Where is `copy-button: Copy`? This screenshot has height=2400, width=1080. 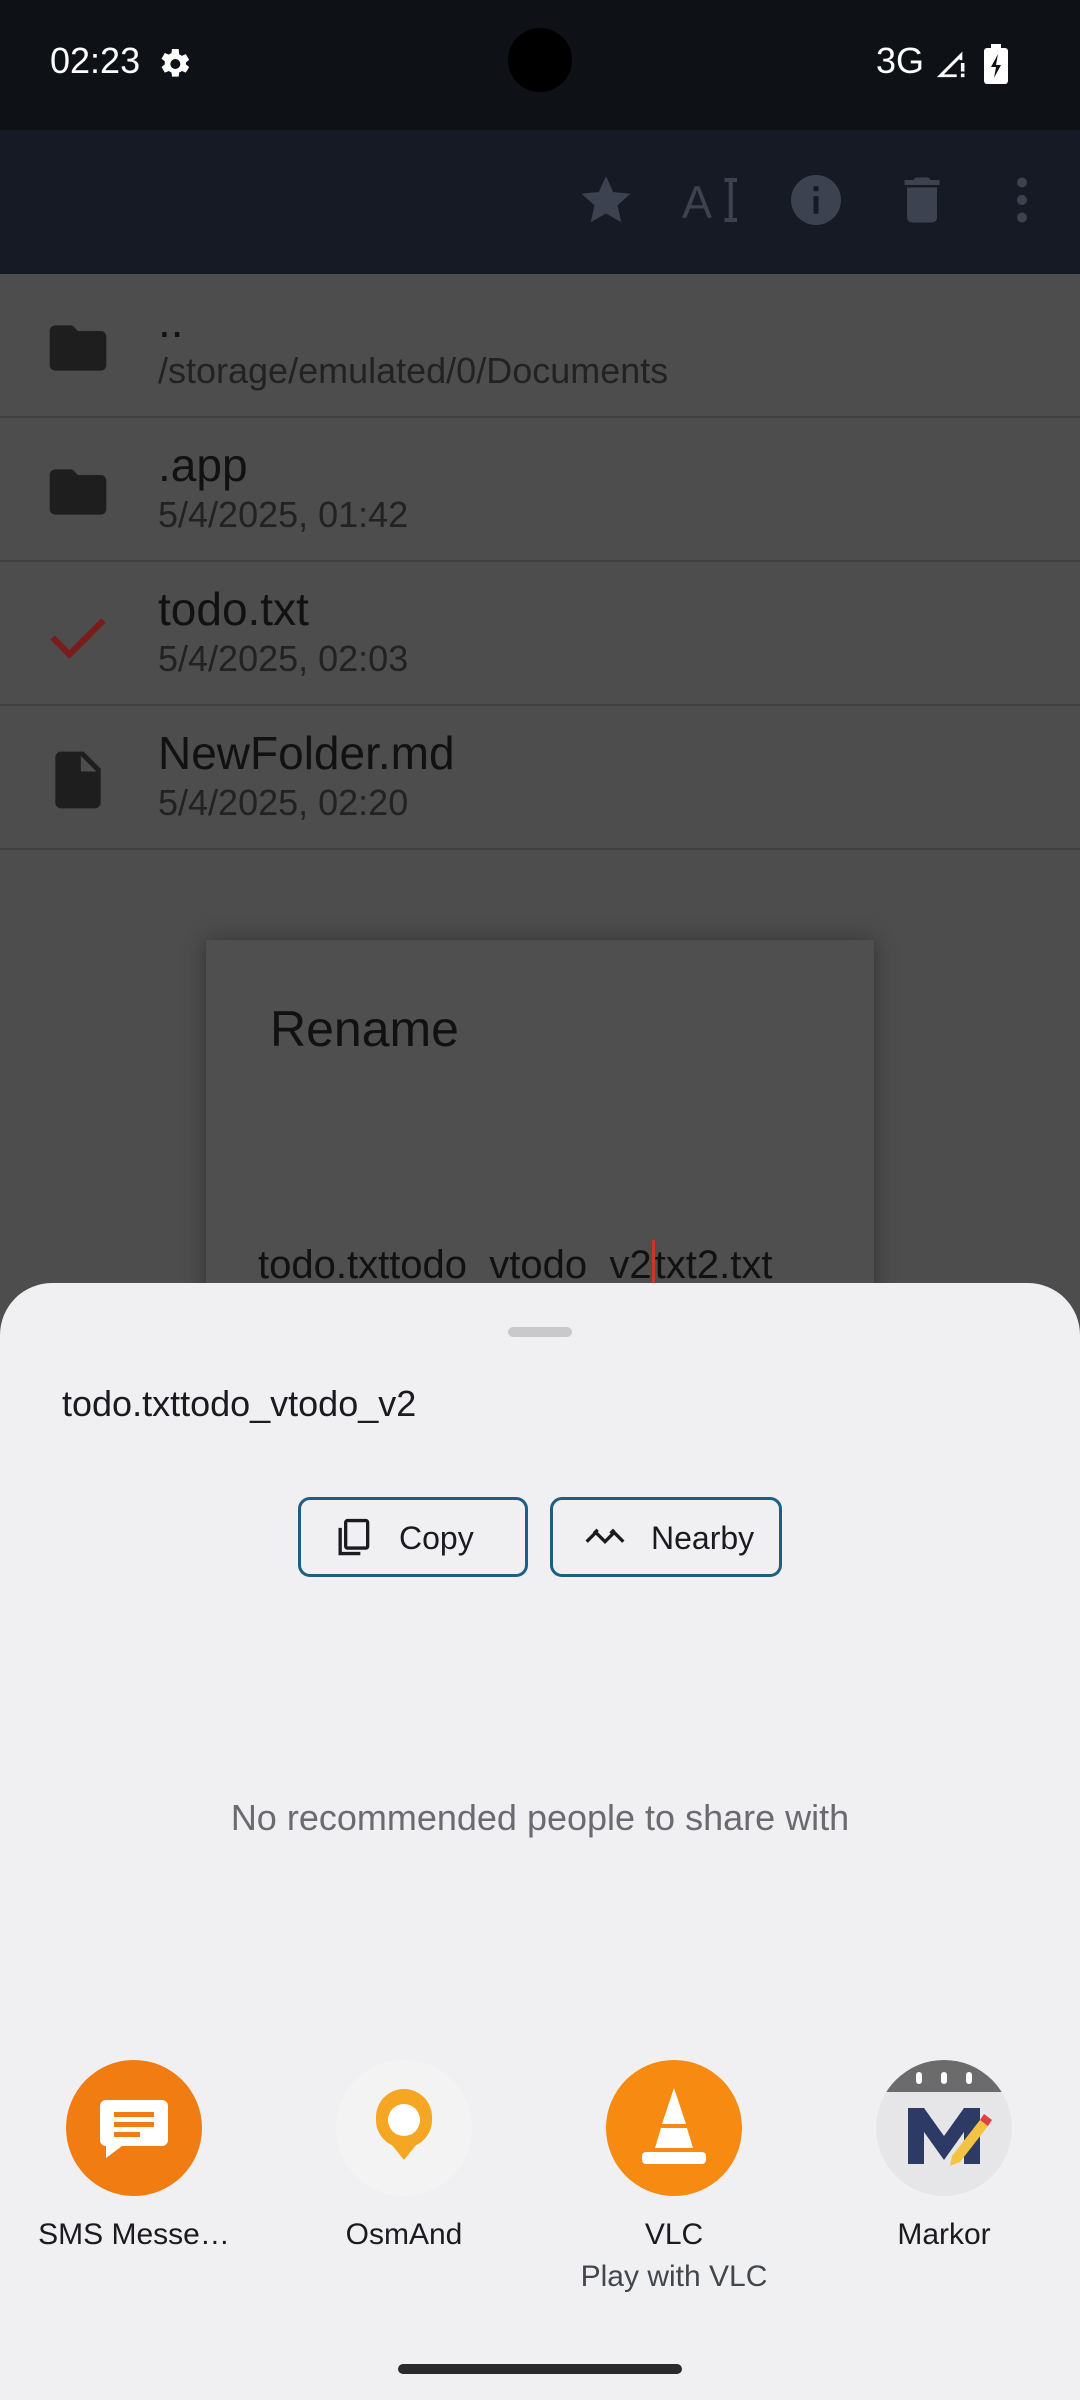 copy-button: Copy is located at coordinates (413, 1537).